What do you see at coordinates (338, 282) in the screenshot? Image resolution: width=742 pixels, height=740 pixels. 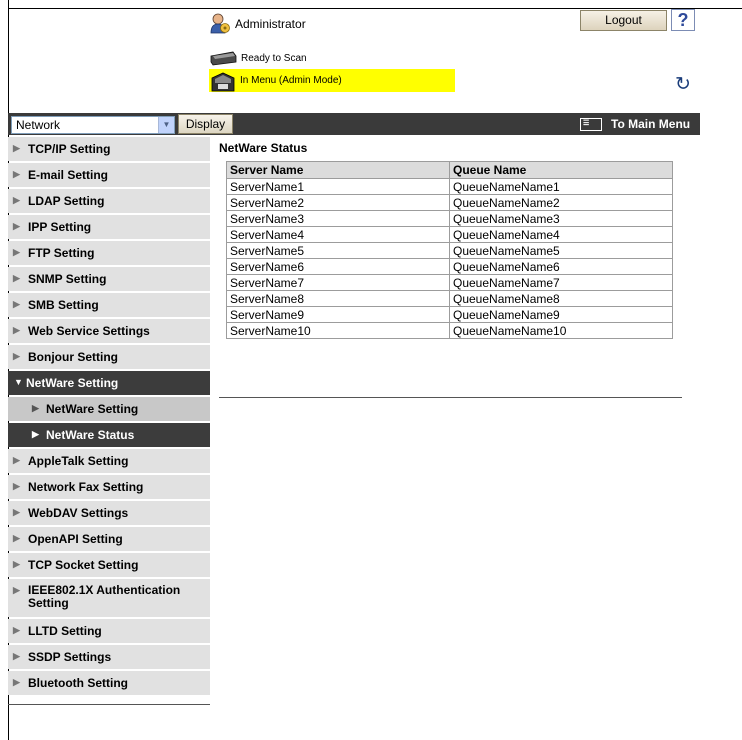 I see `server-name-cell: ServerName7` at bounding box center [338, 282].